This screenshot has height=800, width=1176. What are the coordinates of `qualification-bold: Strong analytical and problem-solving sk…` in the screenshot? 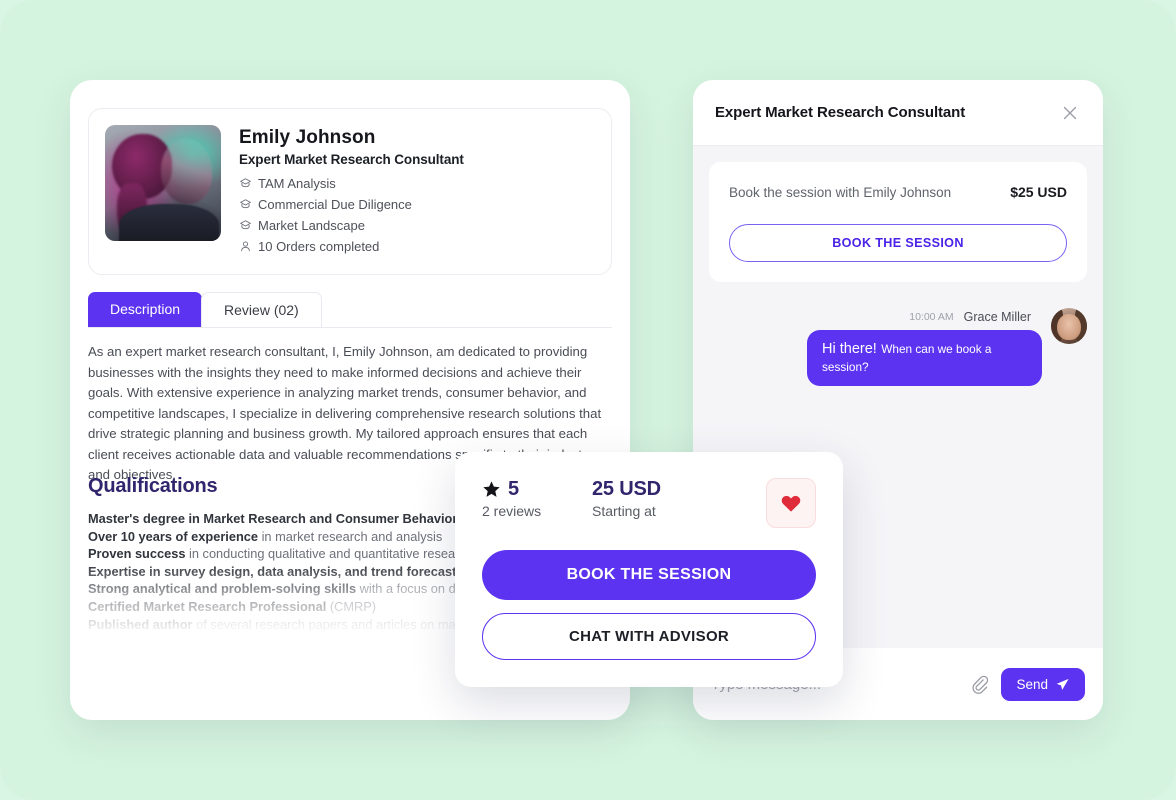 It's located at (222, 589).